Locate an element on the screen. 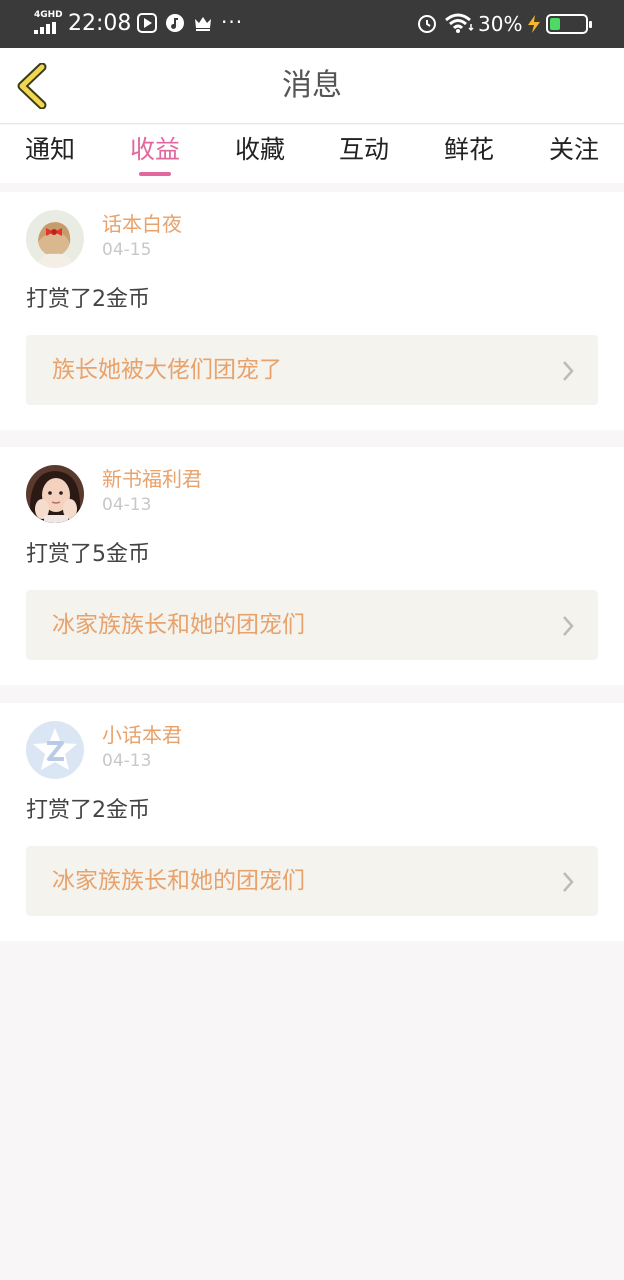 The height and width of the screenshot is (1280, 624). book-link: 族长她被大佬们团宠了 is located at coordinates (312, 370).